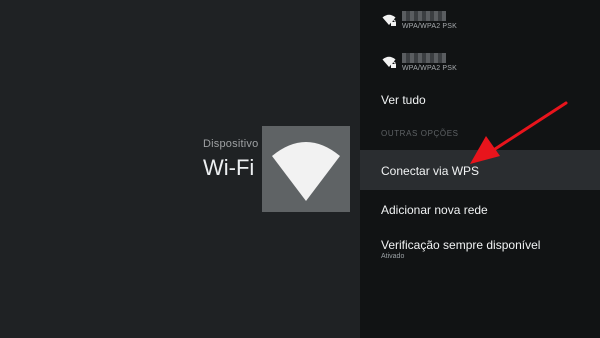 Image resolution: width=600 pixels, height=338 pixels. Describe the element at coordinates (434, 210) in the screenshot. I see `add-network-label: Adicionar nova rede` at that location.